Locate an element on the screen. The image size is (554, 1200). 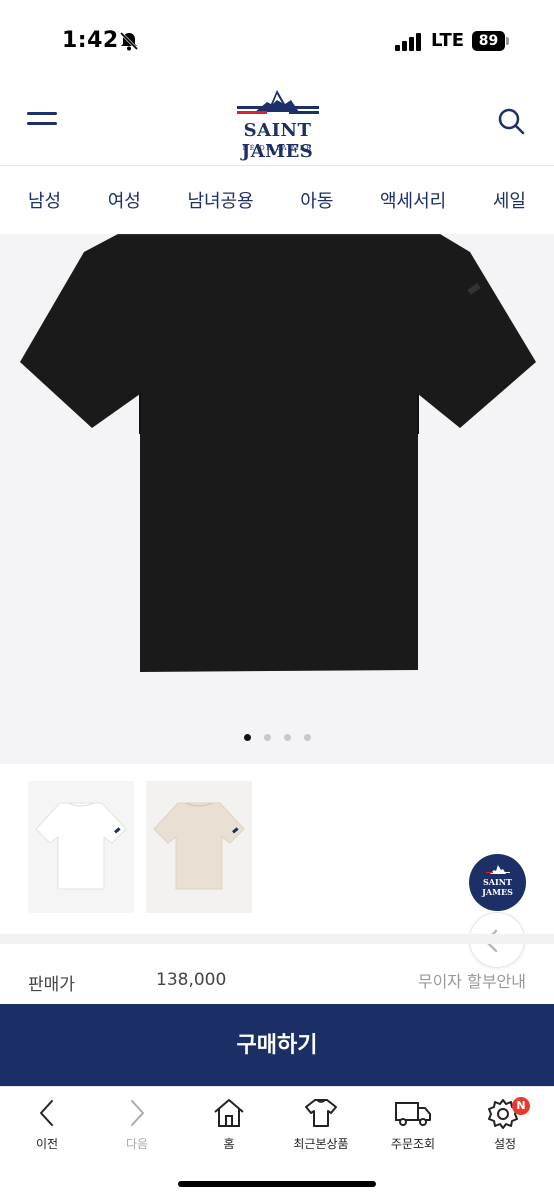
toolbar-back: 이전 is located at coordinates (47, 1127).